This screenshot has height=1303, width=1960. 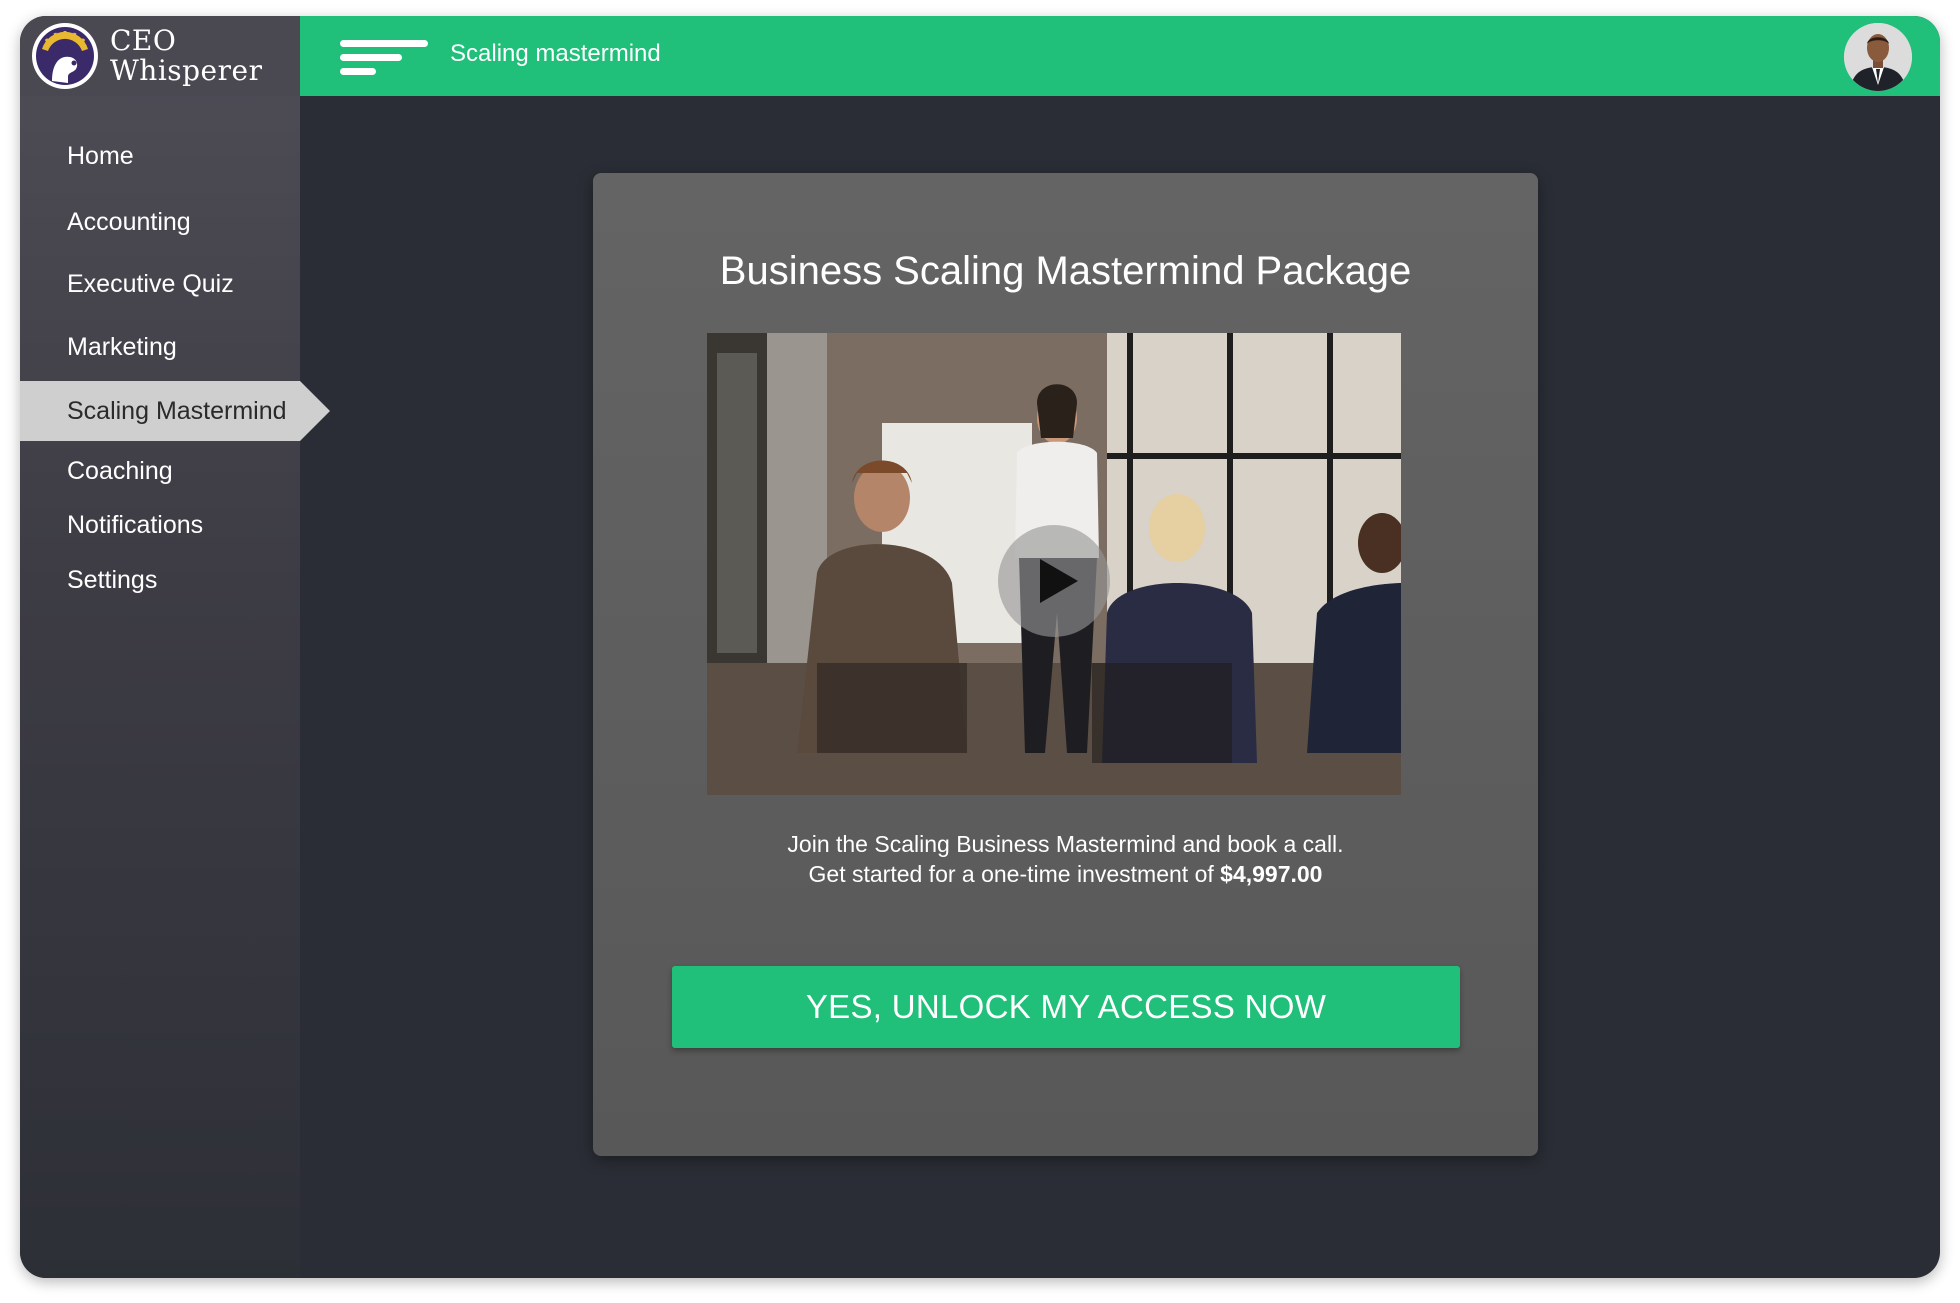 What do you see at coordinates (1120, 56) in the screenshot?
I see `top-bar: Scaling mastermind` at bounding box center [1120, 56].